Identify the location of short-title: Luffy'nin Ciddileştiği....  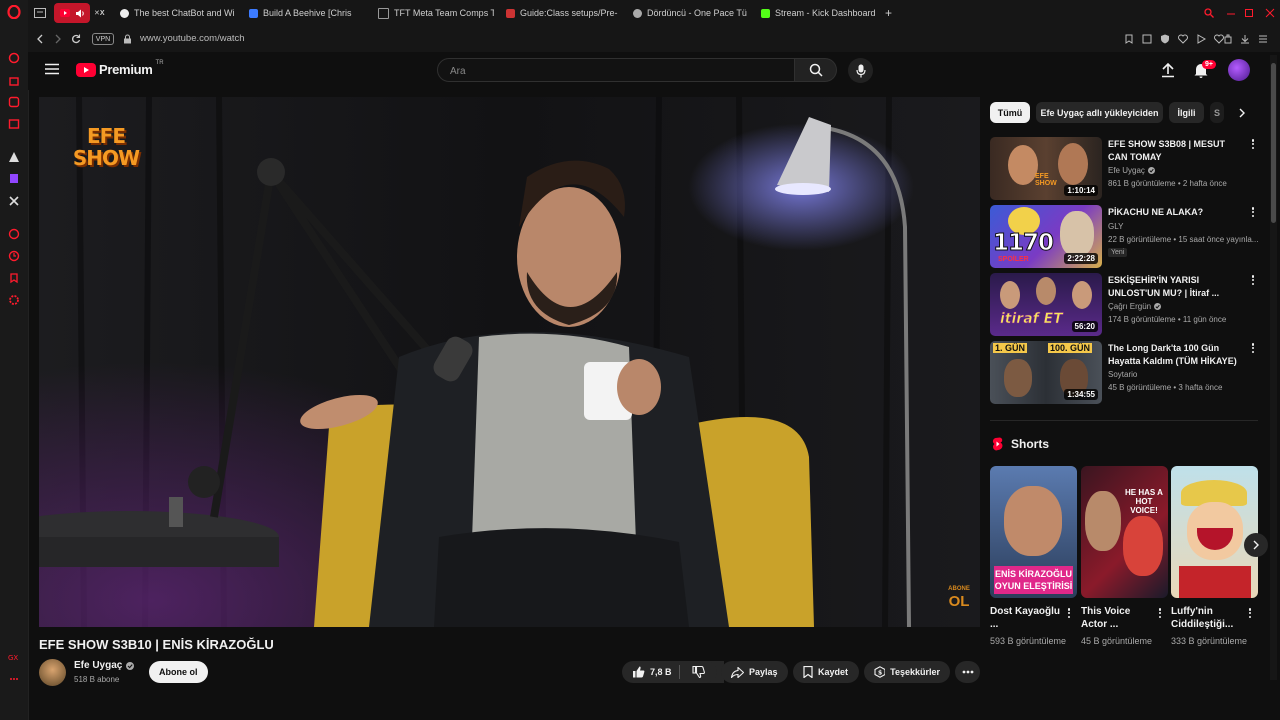
(1206, 618).